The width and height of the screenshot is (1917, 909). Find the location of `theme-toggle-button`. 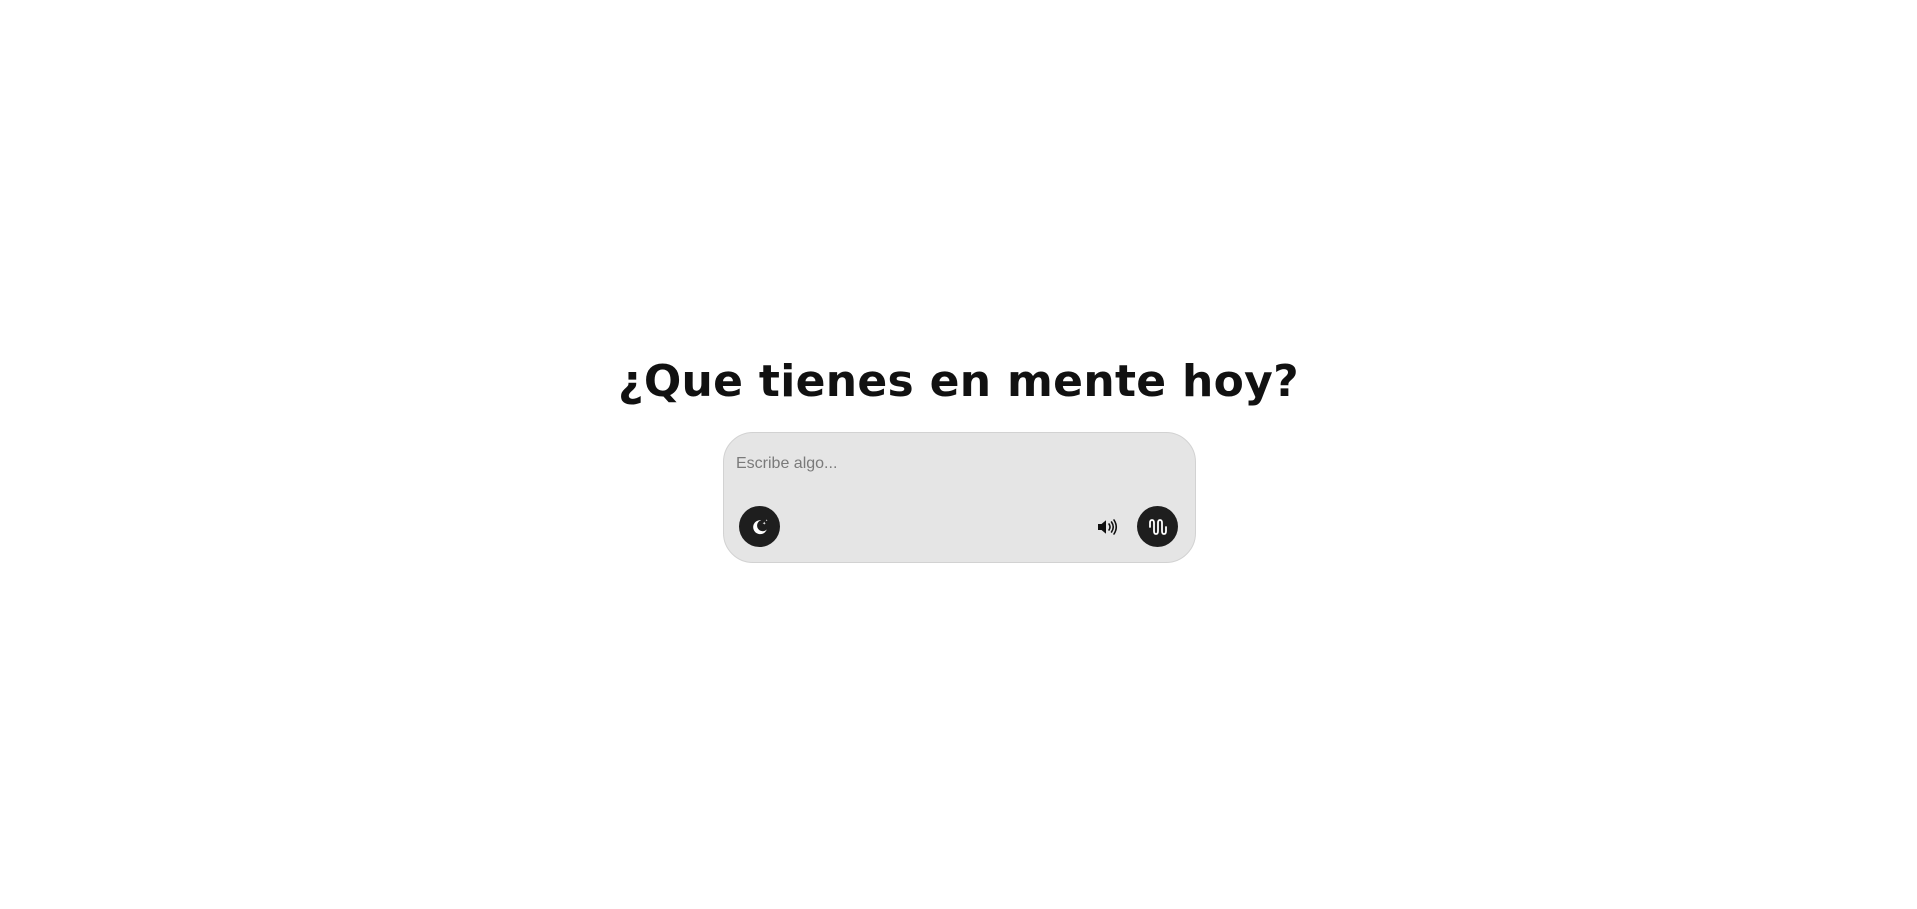

theme-toggle-button is located at coordinates (759, 526).